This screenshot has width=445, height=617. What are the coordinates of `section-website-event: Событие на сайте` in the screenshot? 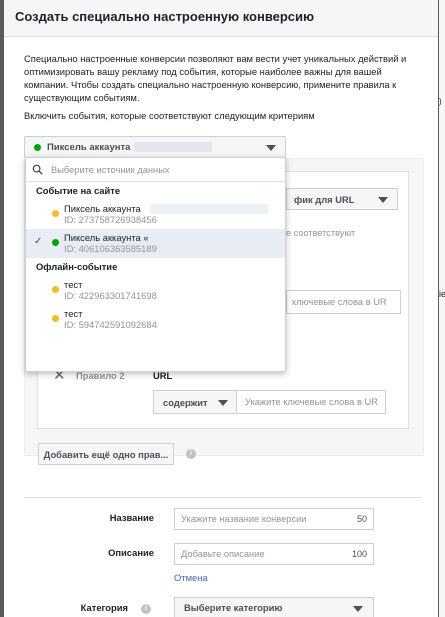 It's located at (78, 190).